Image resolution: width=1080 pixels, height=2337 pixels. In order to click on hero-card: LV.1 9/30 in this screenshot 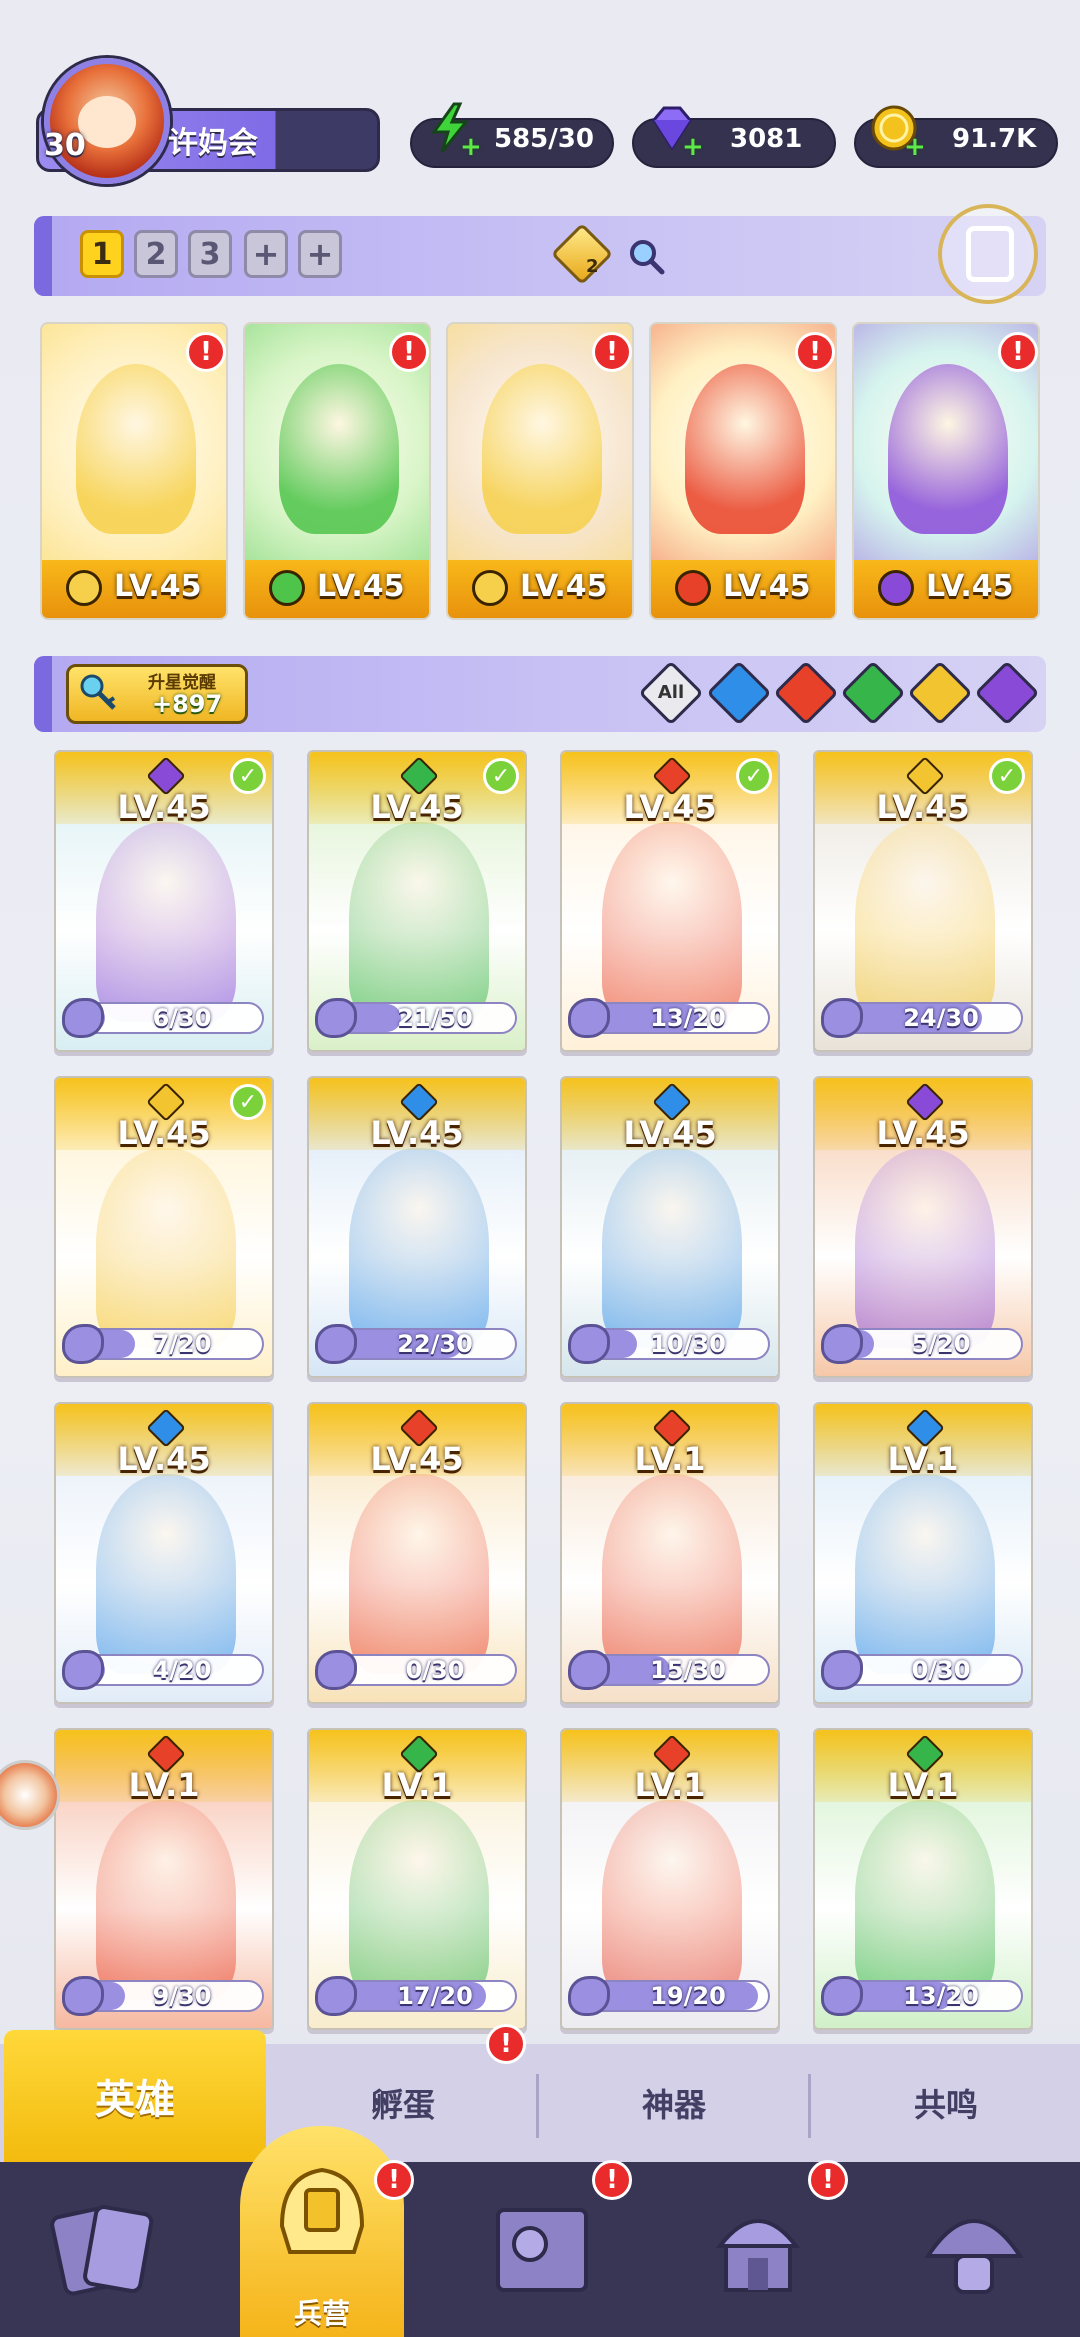, I will do `click(164, 1879)`.